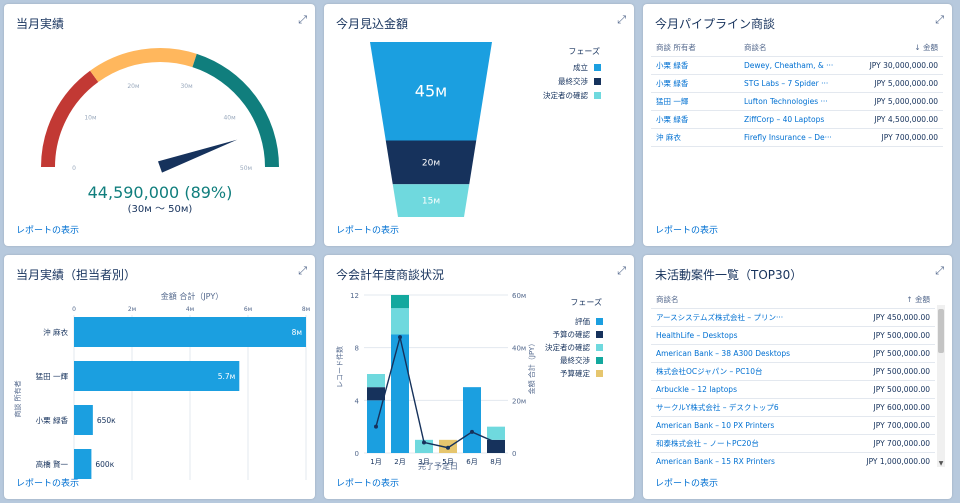  Describe the element at coordinates (519, 401) in the screenshot. I see `y-right-tick-label: 20м` at that location.